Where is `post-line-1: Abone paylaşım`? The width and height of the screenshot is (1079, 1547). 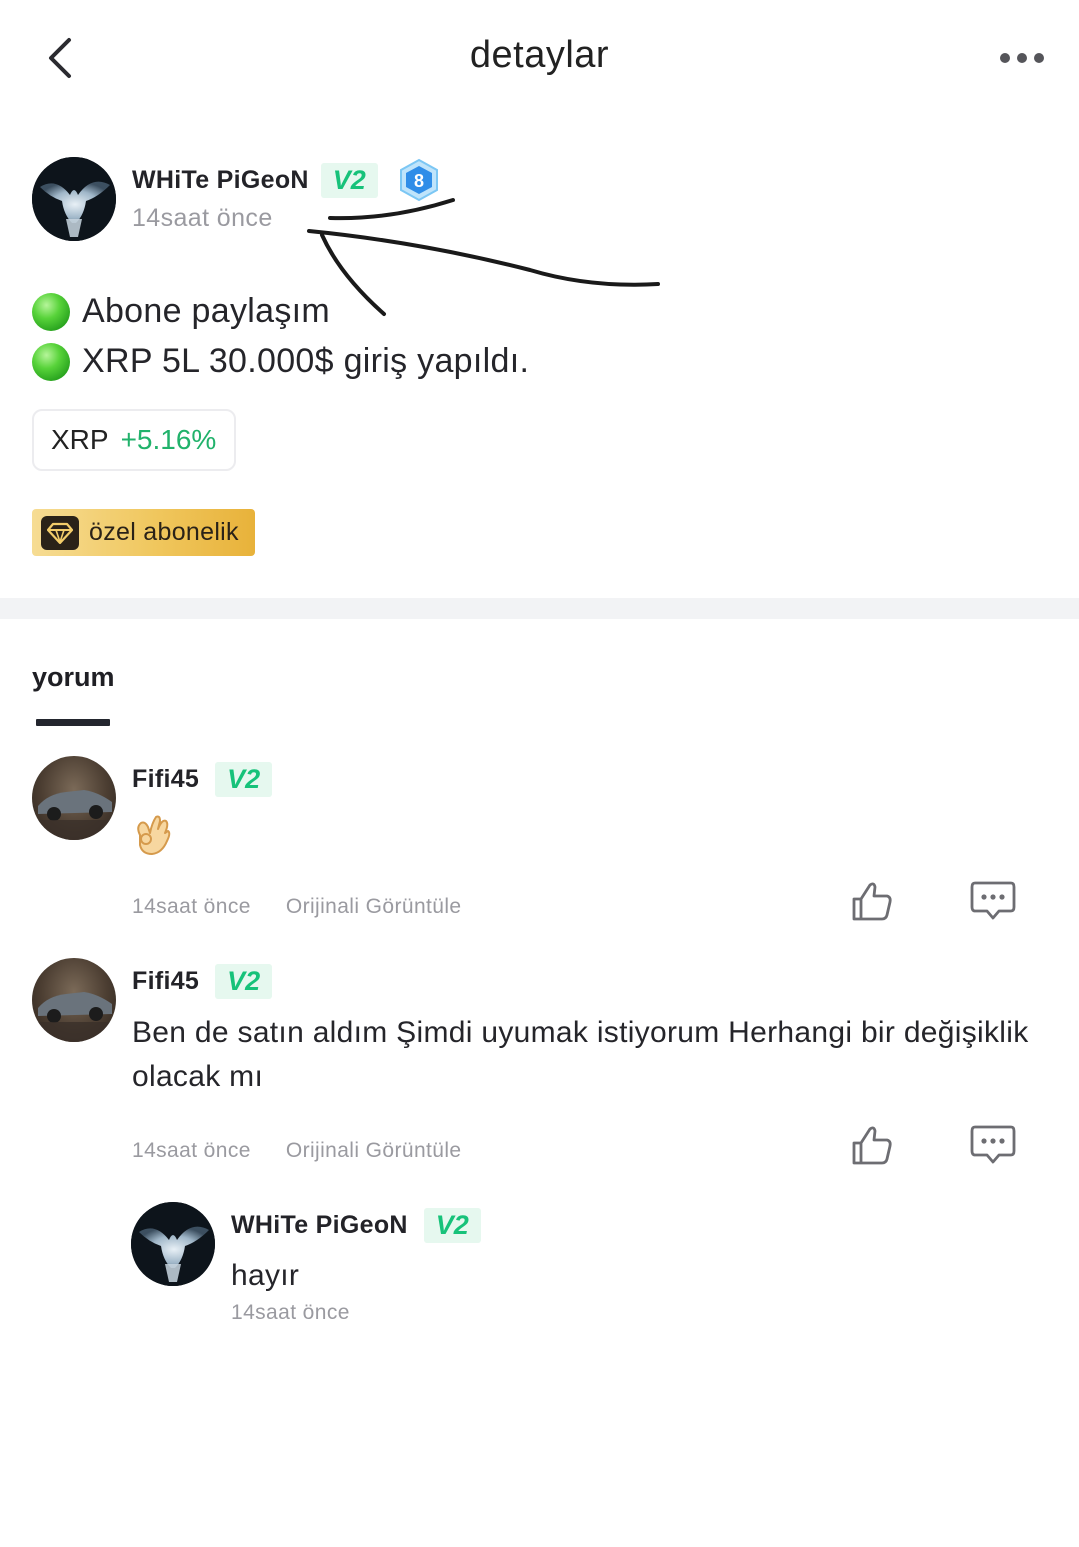 post-line-1: Abone paylaşım is located at coordinates (181, 311).